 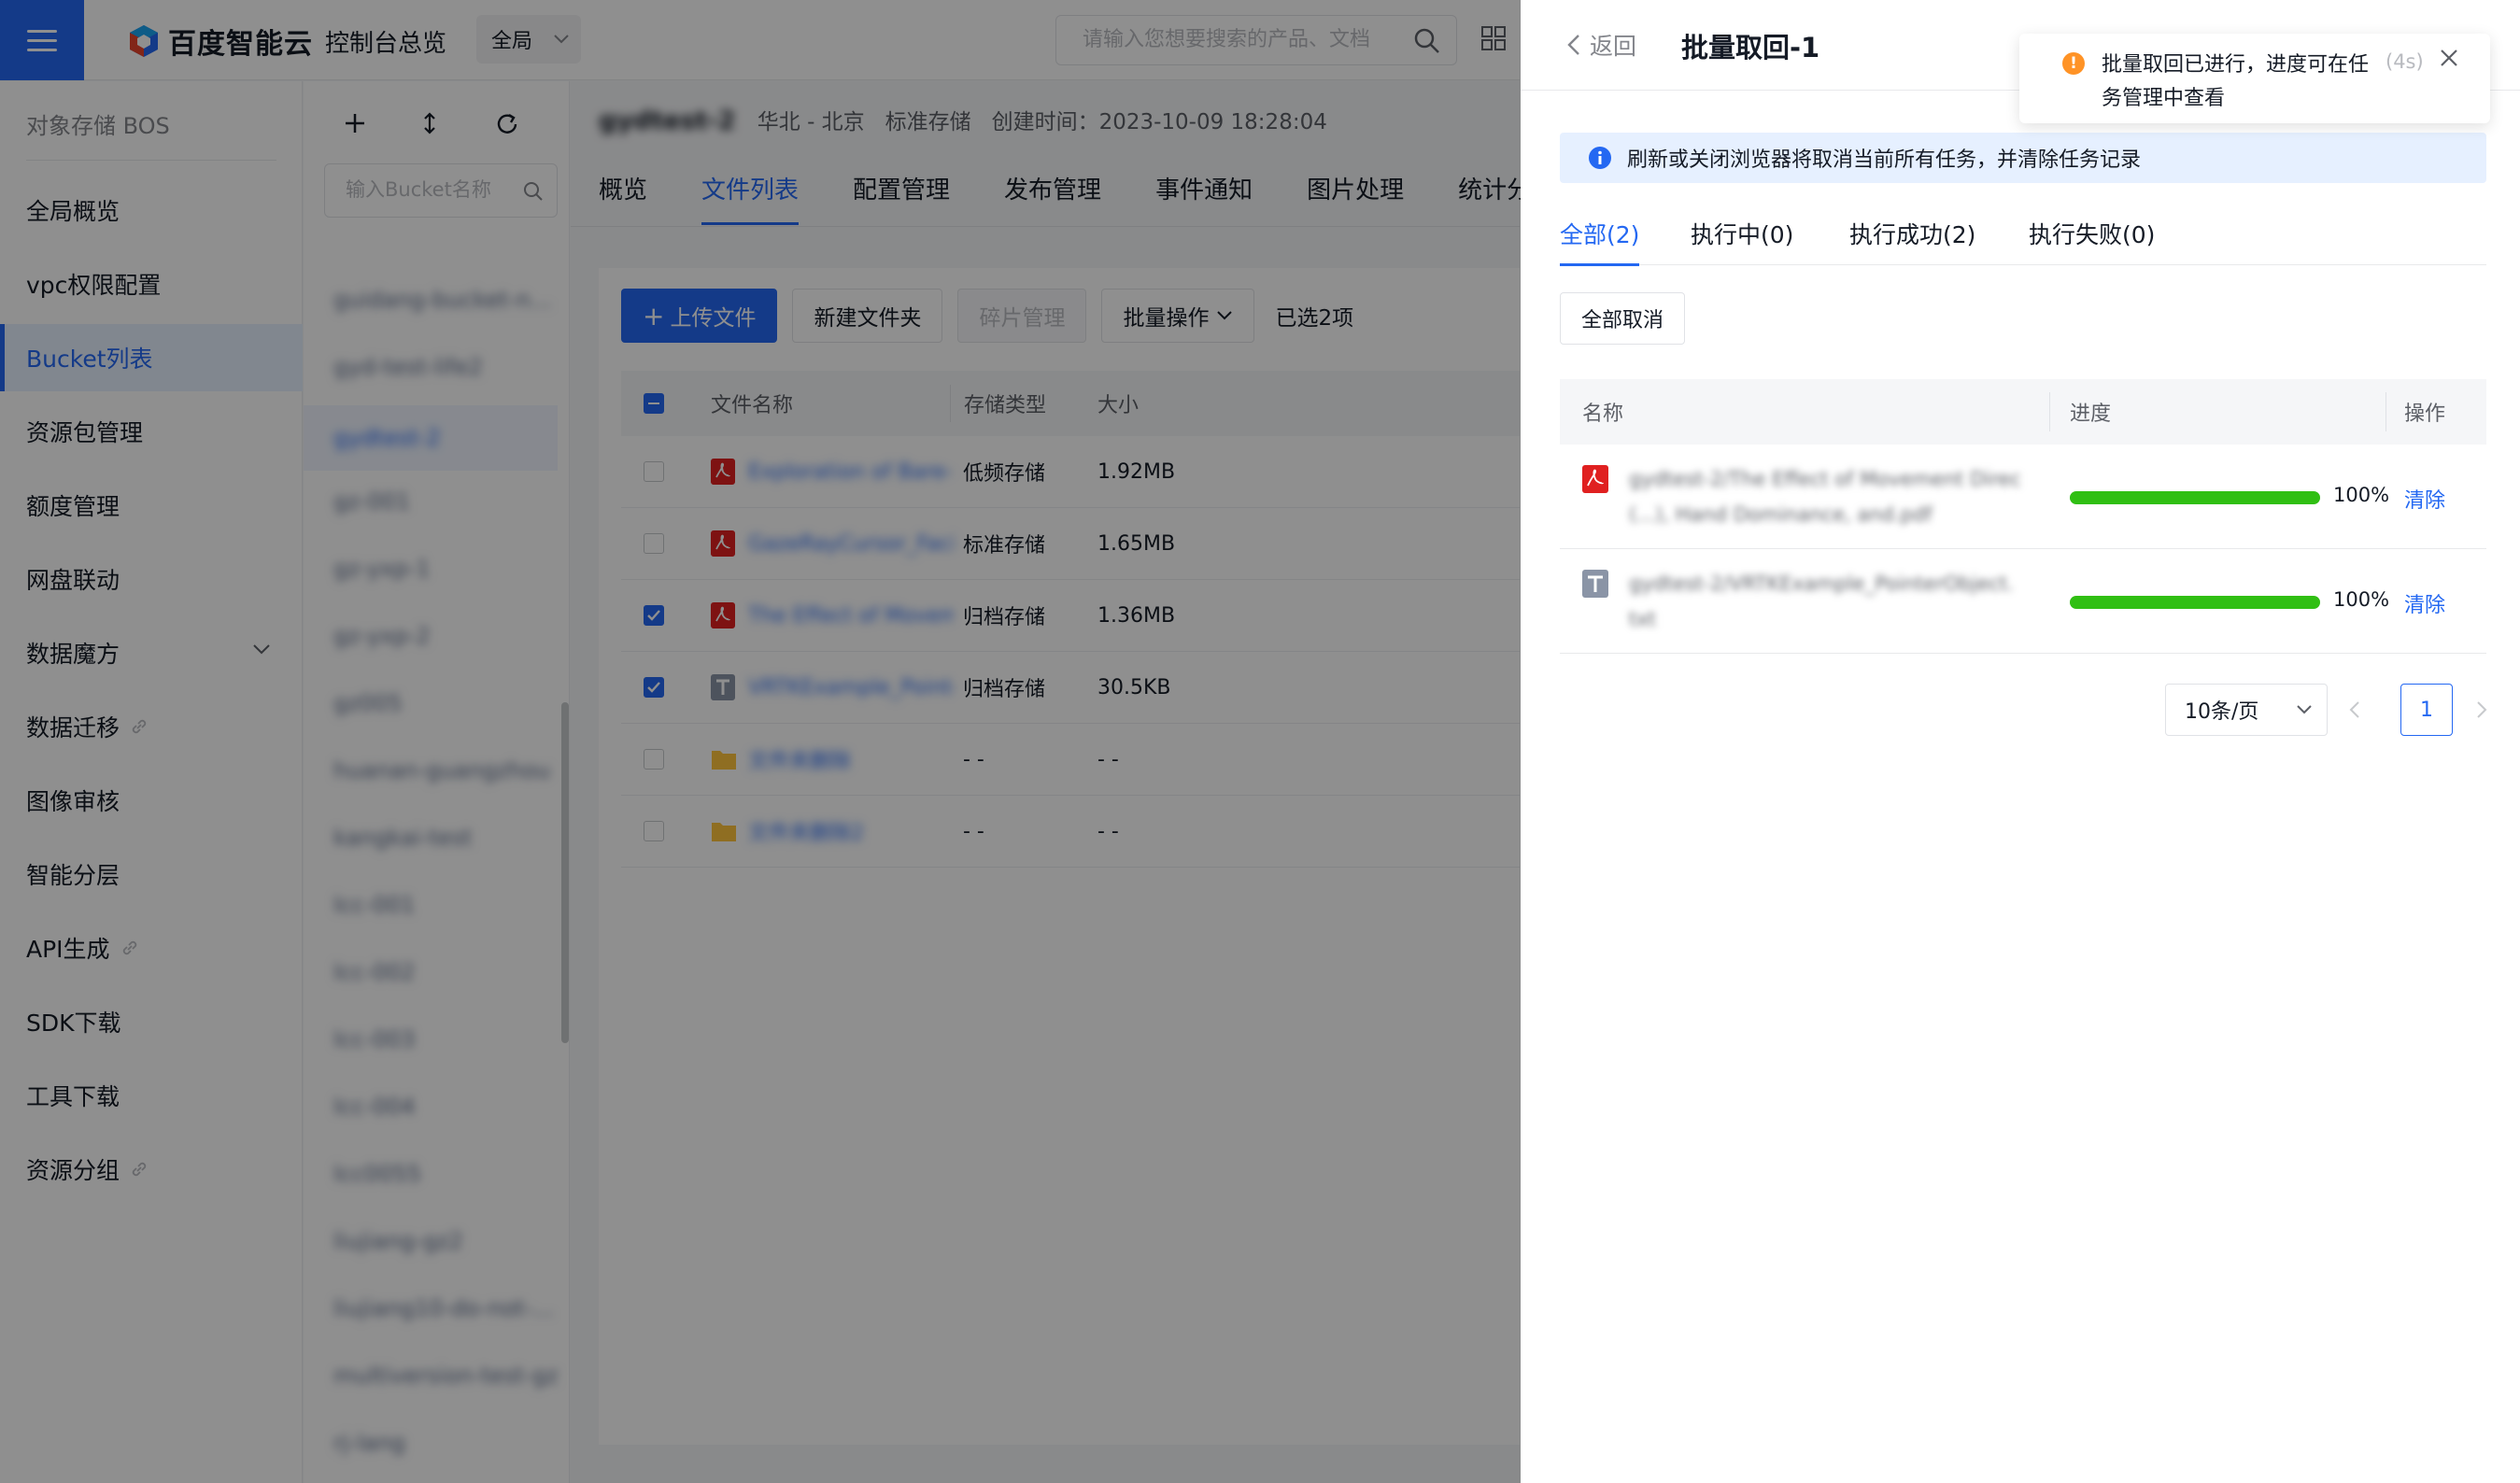 What do you see at coordinates (1600, 241) in the screenshot?
I see `tab-all: 全部(2)` at bounding box center [1600, 241].